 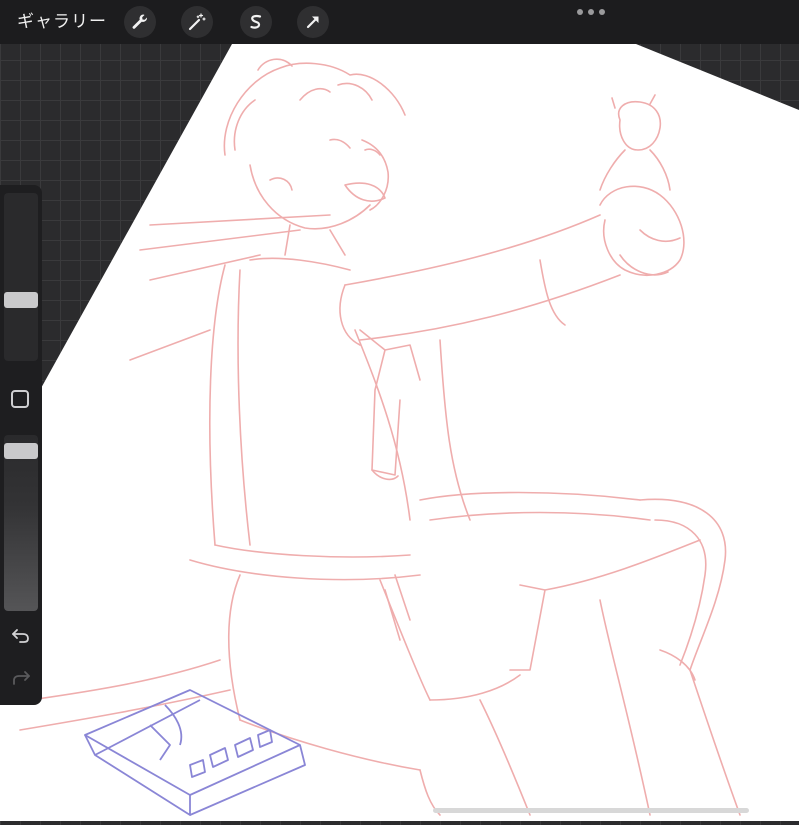 I want to click on more-options-button, so click(x=591, y=12).